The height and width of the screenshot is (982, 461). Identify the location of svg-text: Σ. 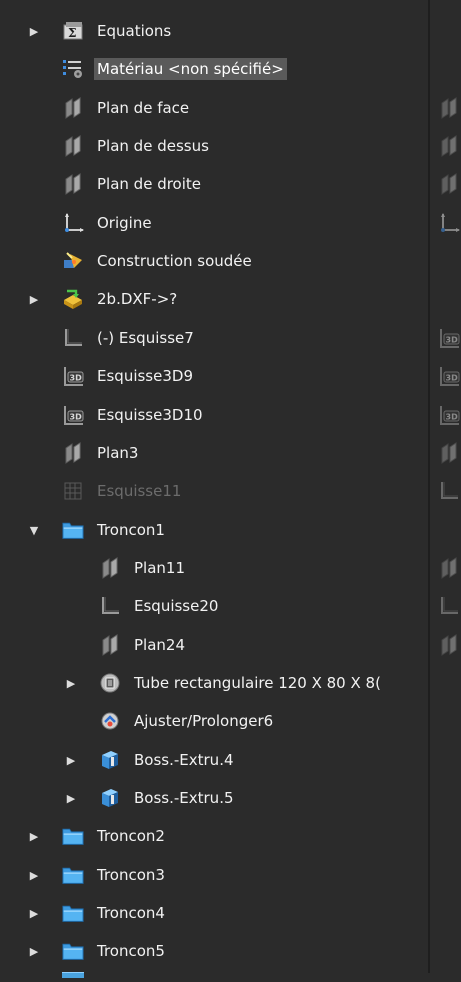
(72, 33).